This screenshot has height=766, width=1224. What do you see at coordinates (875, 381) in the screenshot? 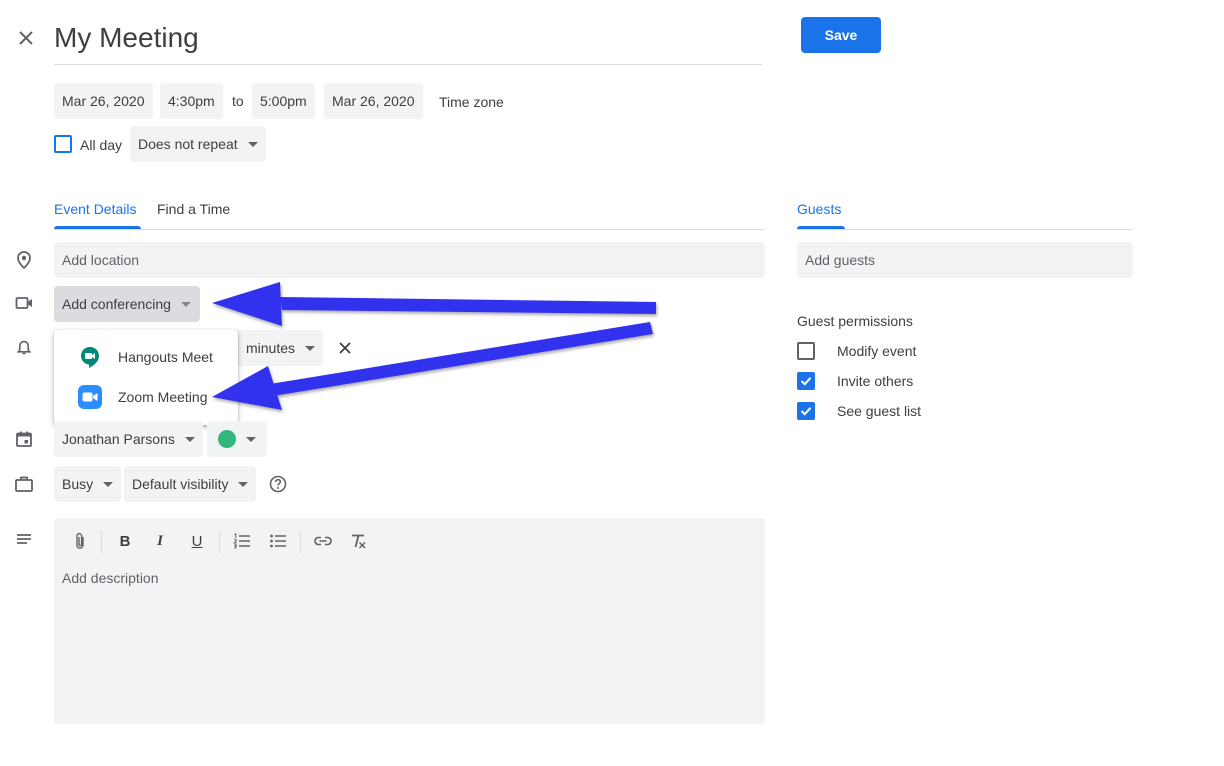
I see `invite-others-label: Invite others` at bounding box center [875, 381].